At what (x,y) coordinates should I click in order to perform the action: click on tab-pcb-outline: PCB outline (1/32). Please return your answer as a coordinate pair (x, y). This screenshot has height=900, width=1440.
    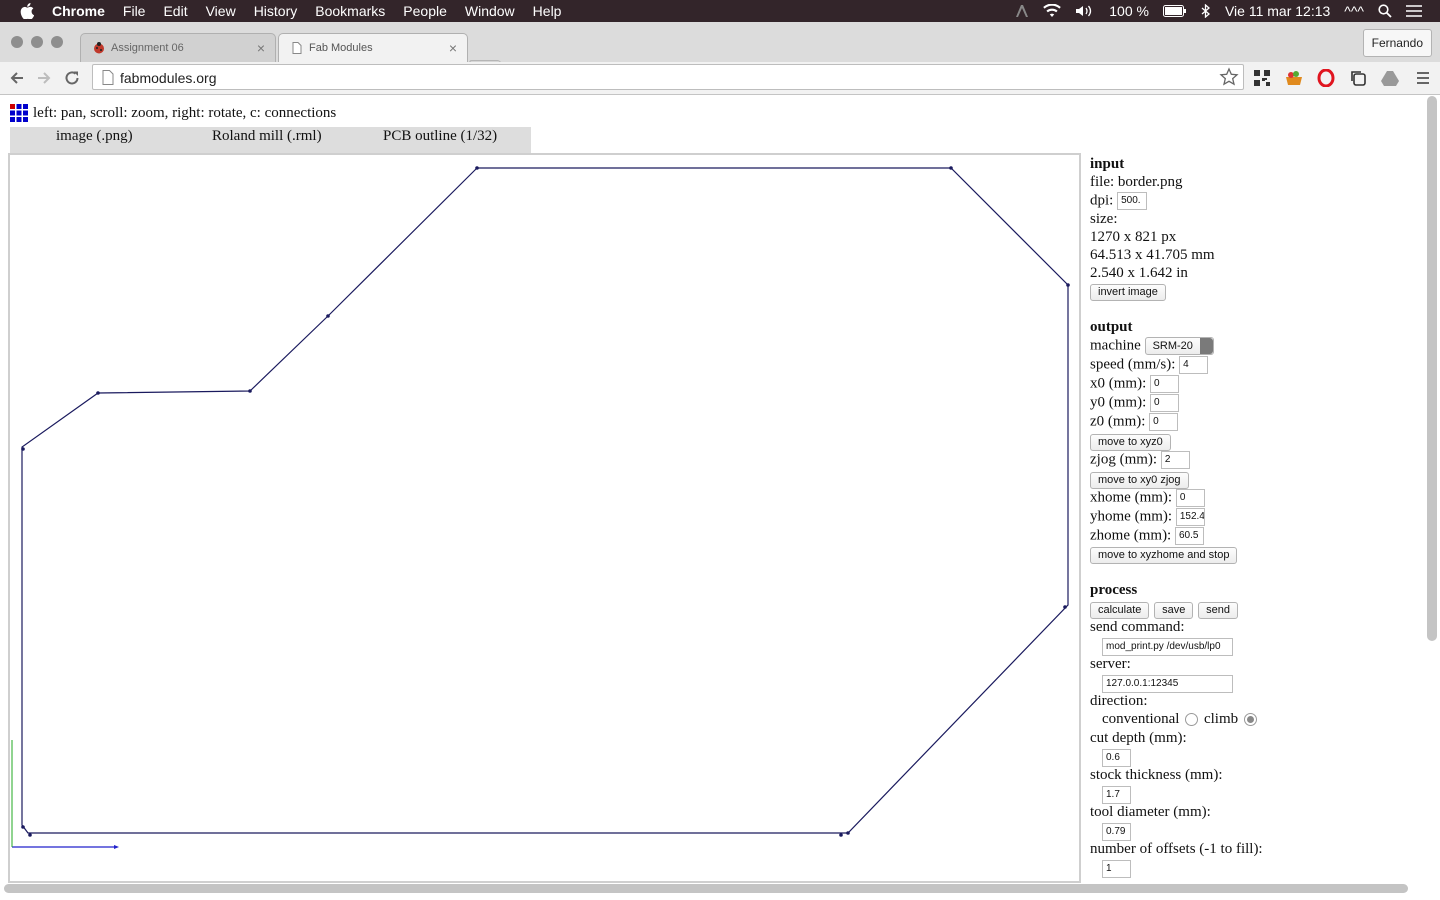
    Looking at the image, I should click on (440, 136).